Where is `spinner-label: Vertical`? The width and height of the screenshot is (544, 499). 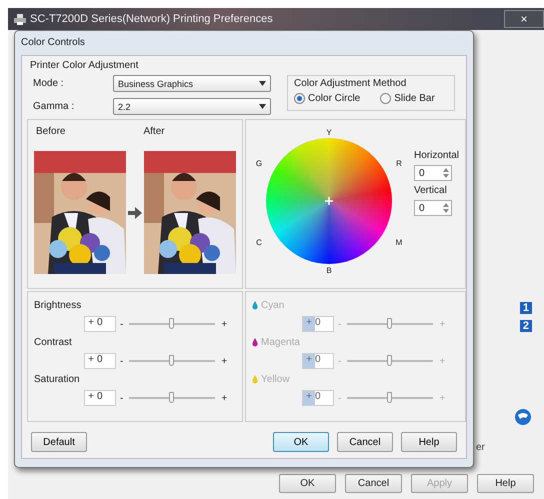
spinner-label: Vertical is located at coordinates (431, 190).